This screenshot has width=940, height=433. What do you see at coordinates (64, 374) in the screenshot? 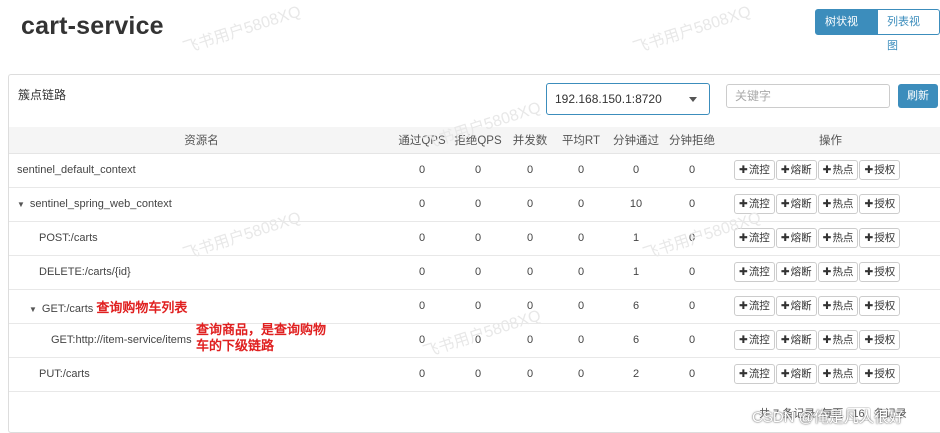
I see `resource-name: PUT:/carts` at bounding box center [64, 374].